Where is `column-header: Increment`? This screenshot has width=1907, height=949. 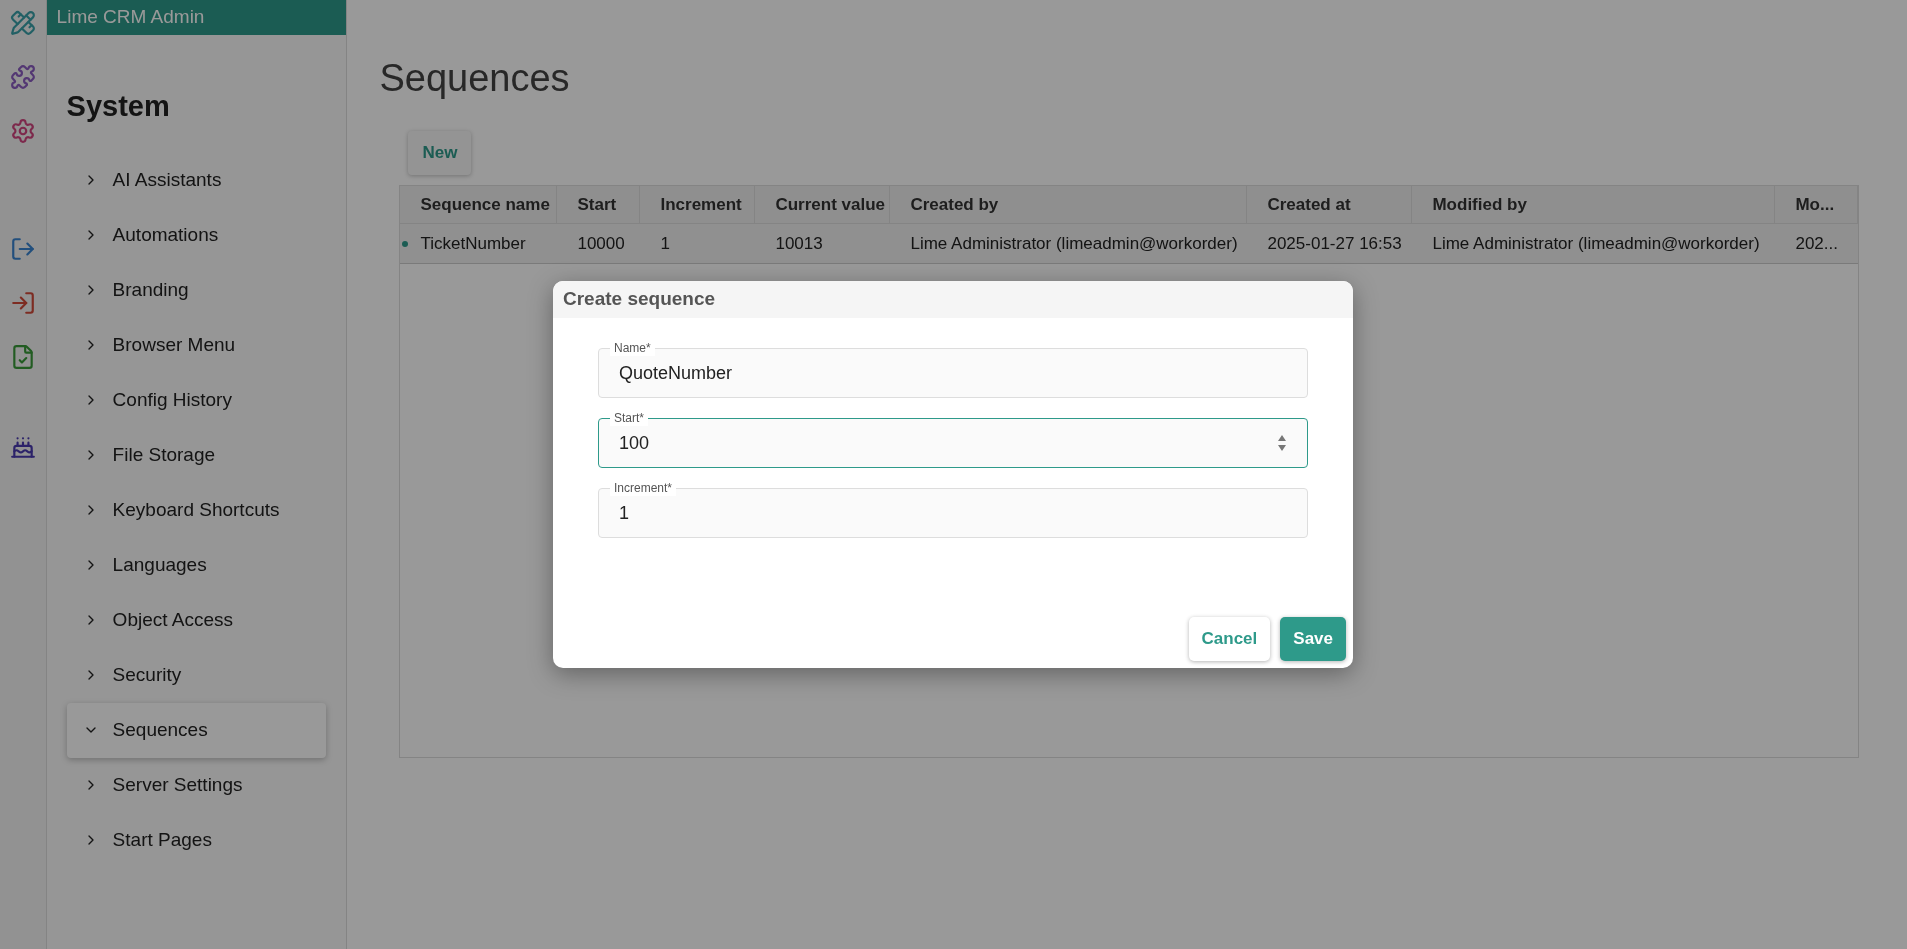 column-header: Increment is located at coordinates (698, 204).